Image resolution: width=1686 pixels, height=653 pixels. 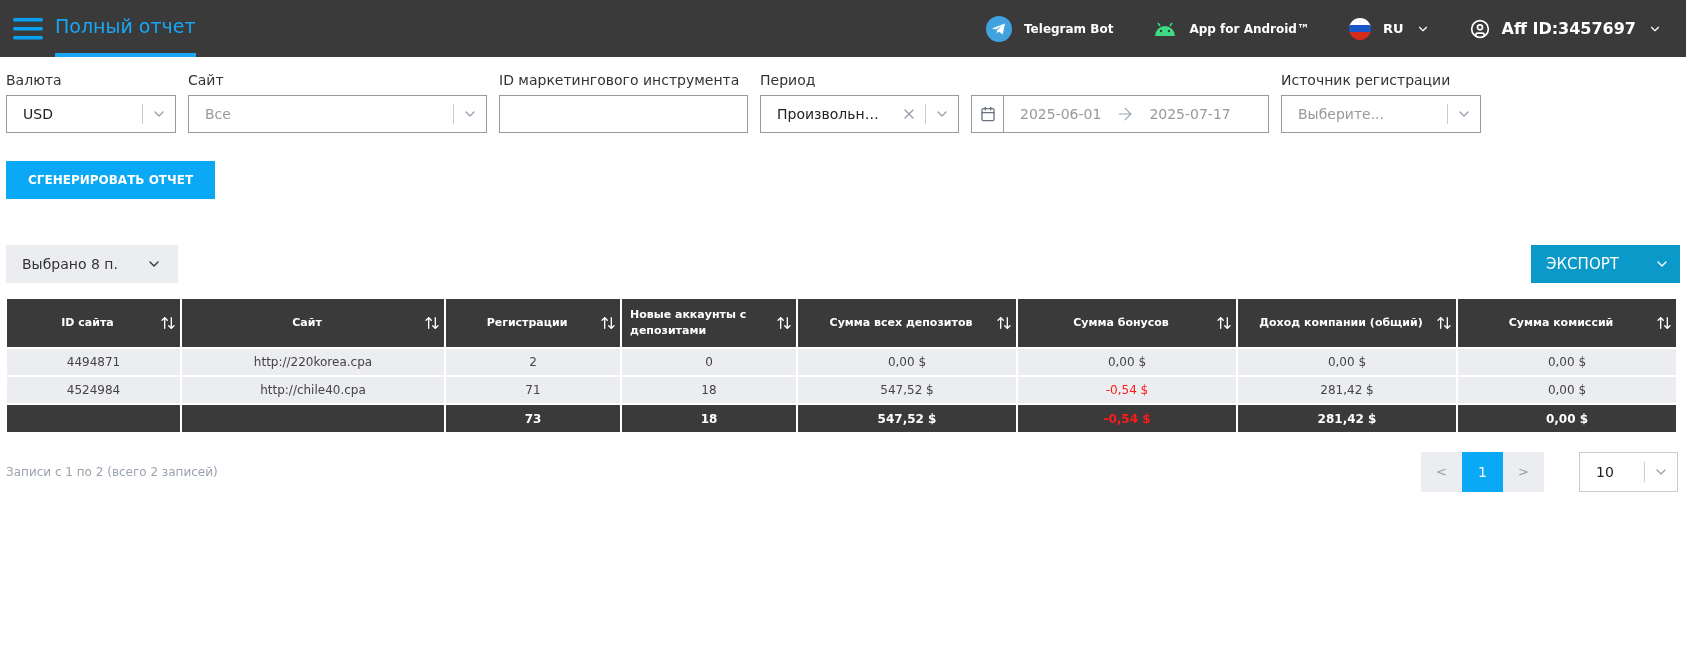 I want to click on total-cell: 281,42 $, so click(x=1347, y=418).